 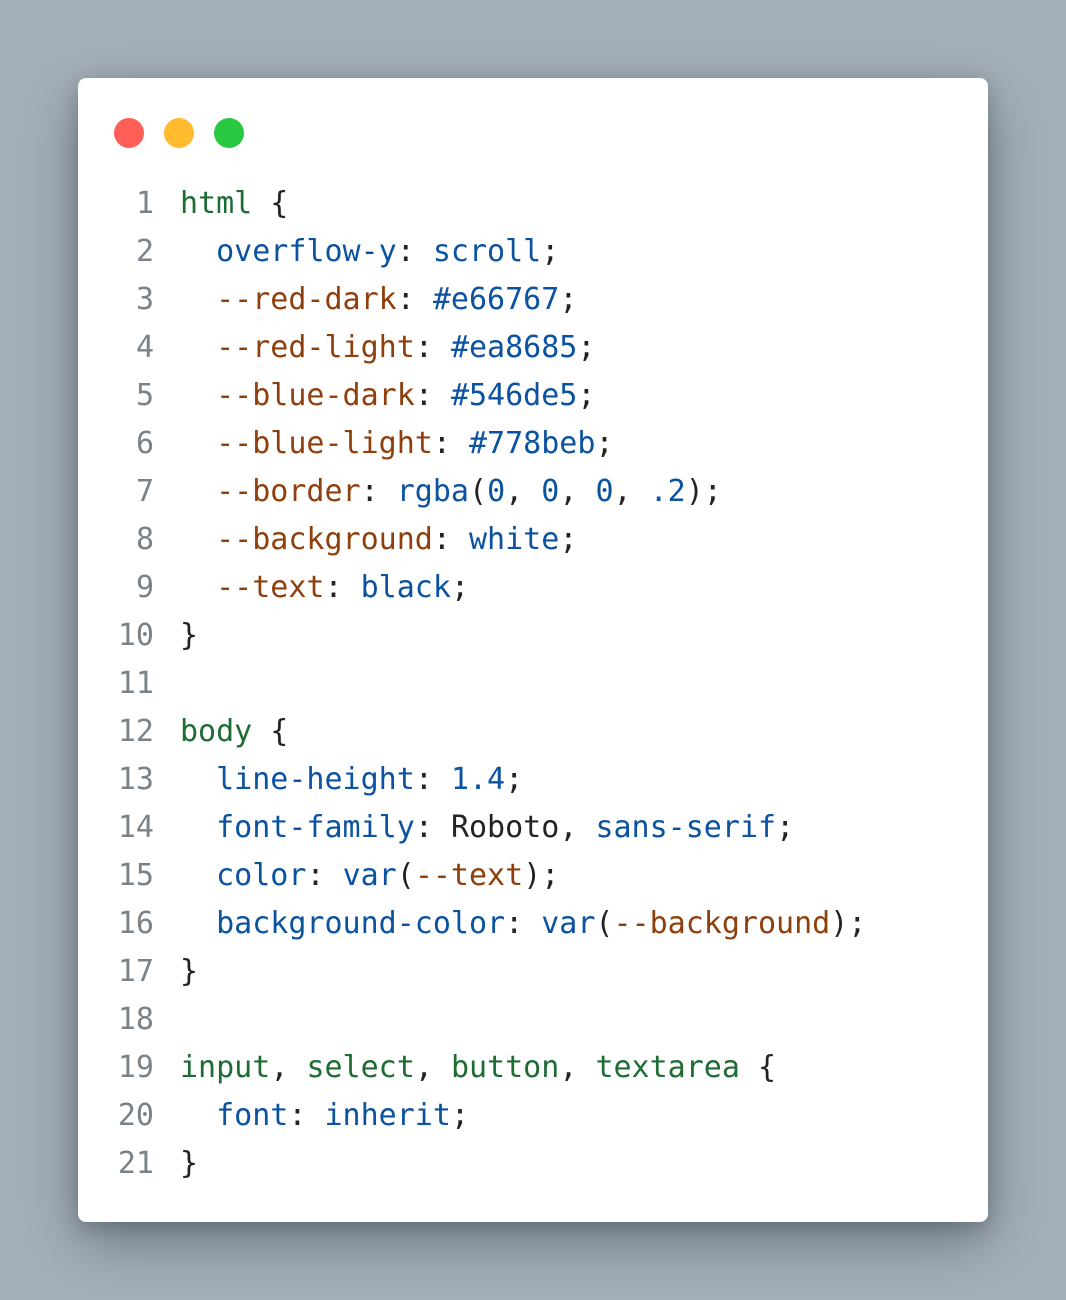 I want to click on code-content: --red-dark: #e66767;, so click(x=365, y=300).